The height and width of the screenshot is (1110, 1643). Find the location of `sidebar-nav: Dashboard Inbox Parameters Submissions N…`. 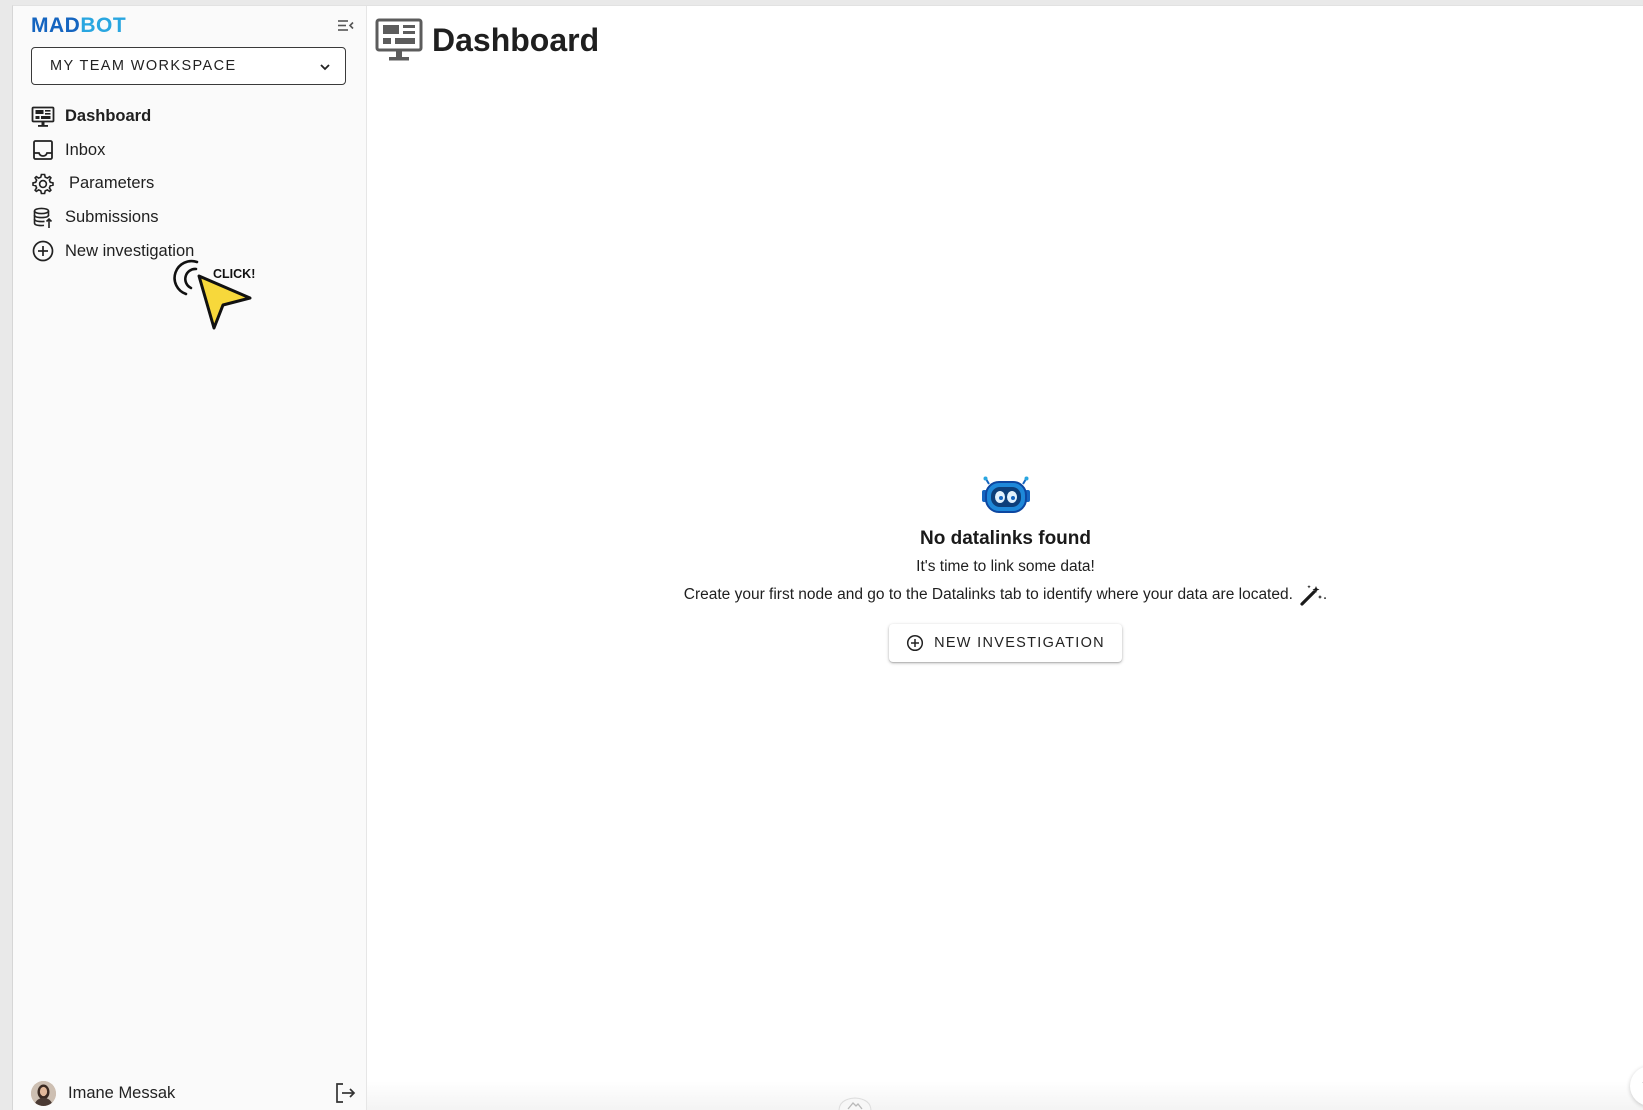

sidebar-nav: Dashboard Inbox Parameters Submissions N… is located at coordinates (191, 184).